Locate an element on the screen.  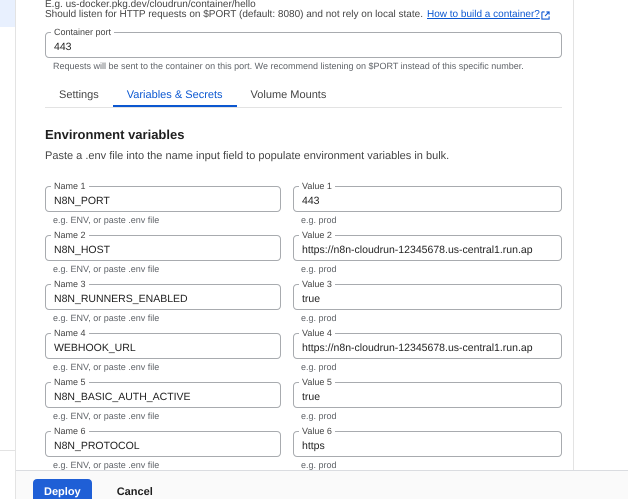
text-field: Name 2 N8N_HOST is located at coordinates (163, 246).